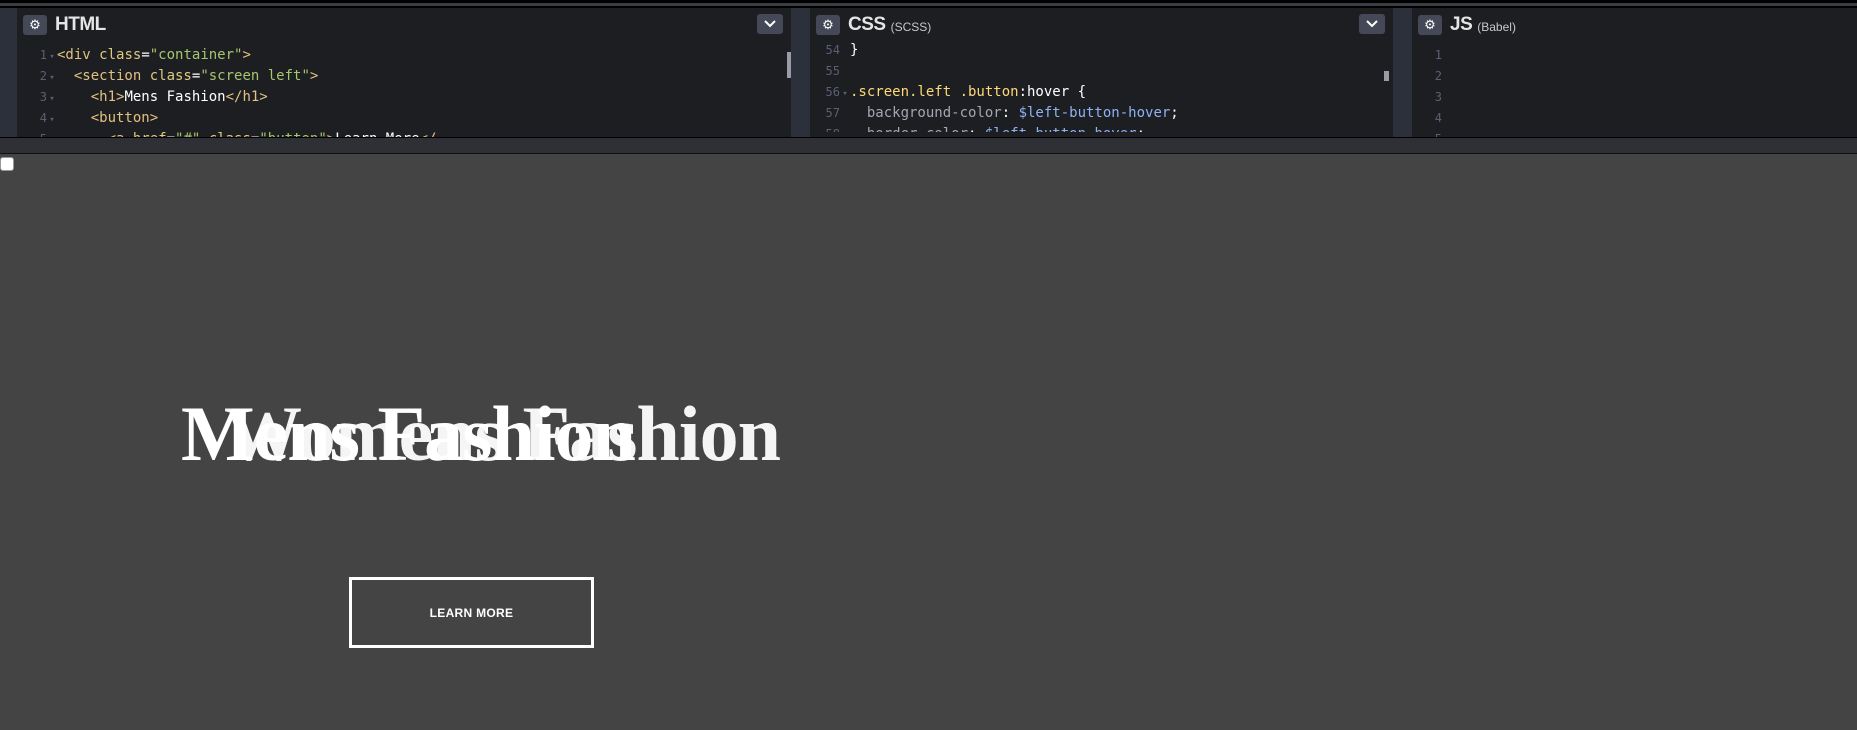 The image size is (1857, 730). Describe the element at coordinates (1101, 25) in the screenshot. I see `css-editor-header: ⚙ CSS (SCSS)` at that location.